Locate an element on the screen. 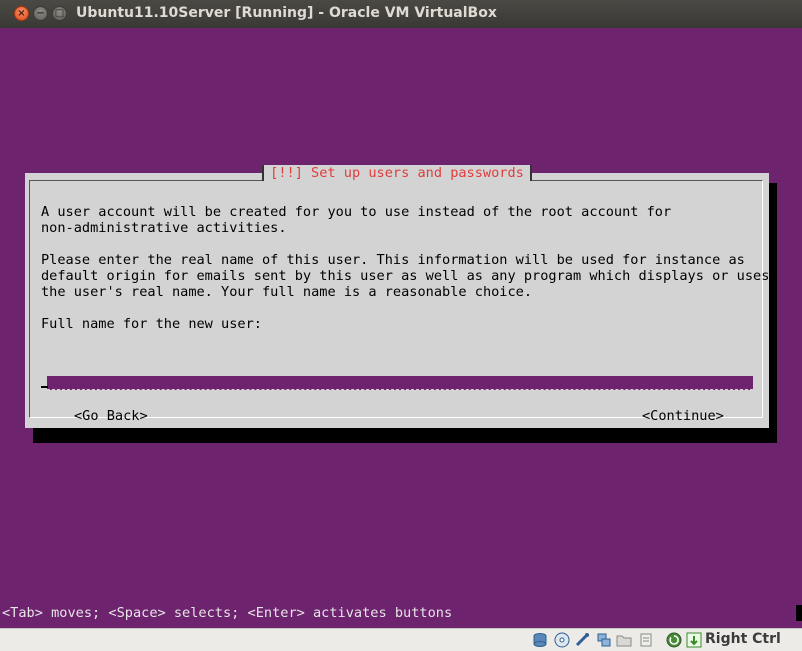 The width and height of the screenshot is (802, 651). recording-icon is located at coordinates (674, 640).